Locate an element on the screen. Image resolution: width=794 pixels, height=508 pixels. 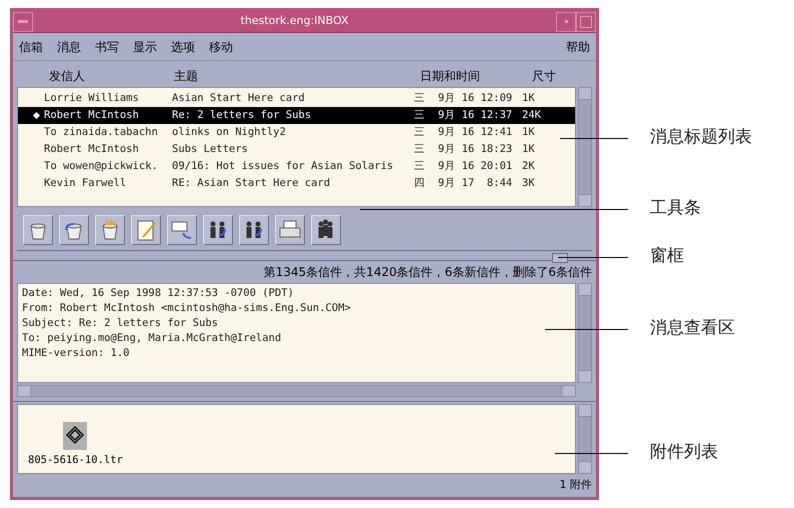
attachment-name: 805-5616-10.ltr is located at coordinates (75, 461).